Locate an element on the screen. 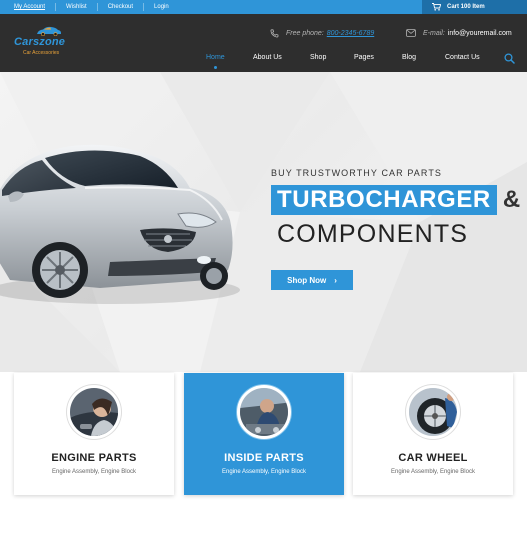  logo-car-icon is located at coordinates (49, 31).